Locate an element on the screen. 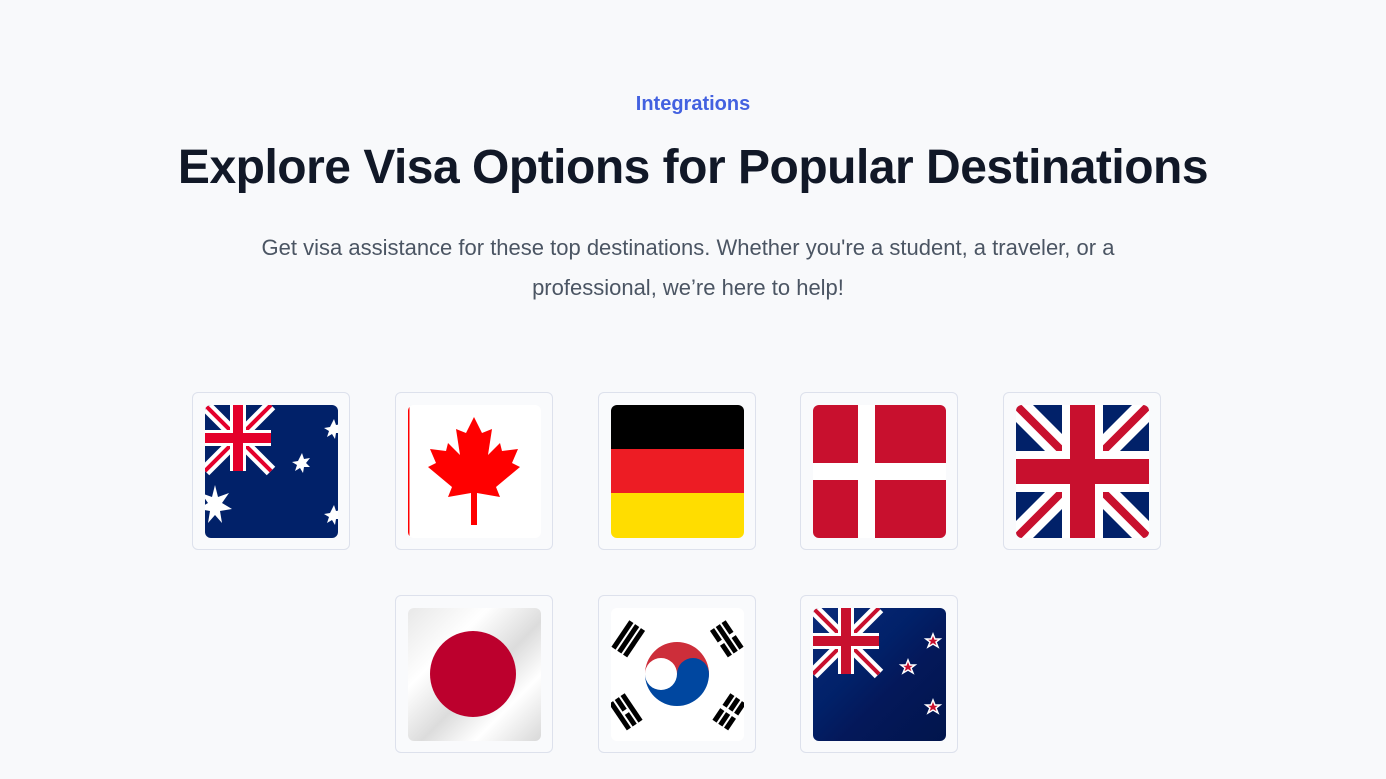  destination-tile-japan is located at coordinates (474, 674).